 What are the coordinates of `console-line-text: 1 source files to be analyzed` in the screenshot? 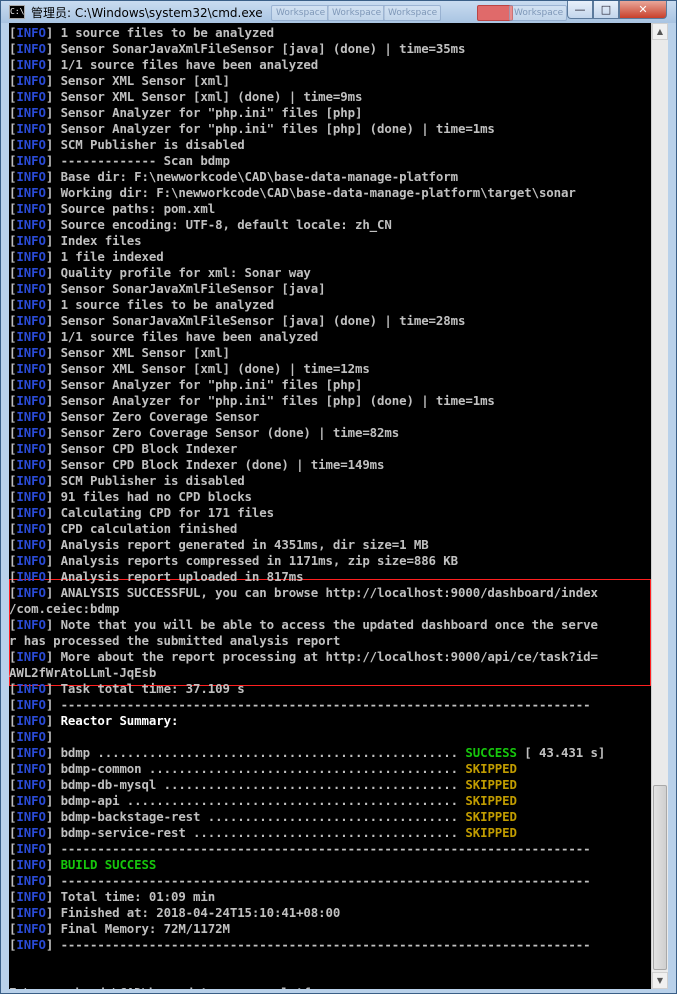 It's located at (167, 304).